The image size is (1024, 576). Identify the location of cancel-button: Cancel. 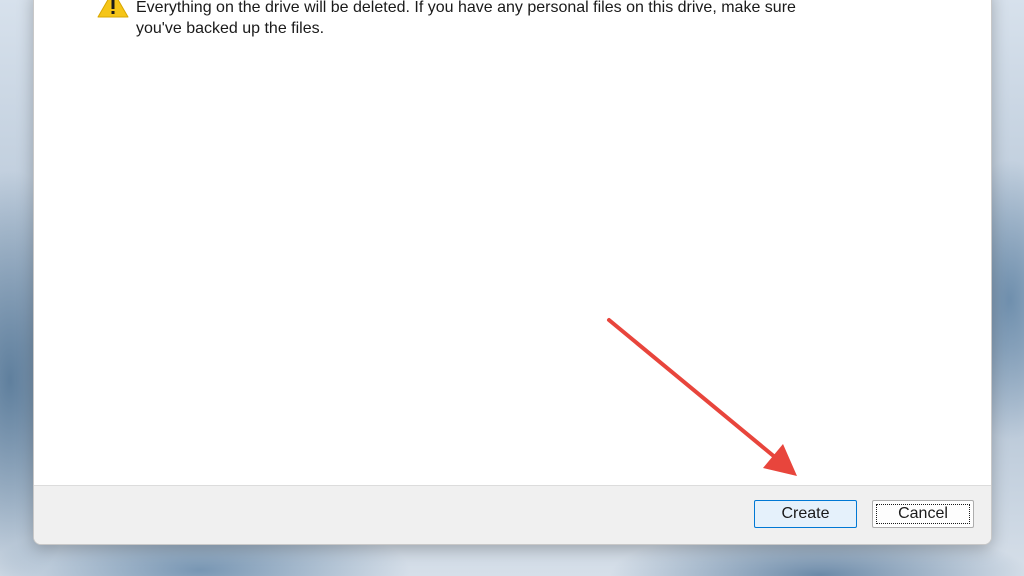
(923, 514).